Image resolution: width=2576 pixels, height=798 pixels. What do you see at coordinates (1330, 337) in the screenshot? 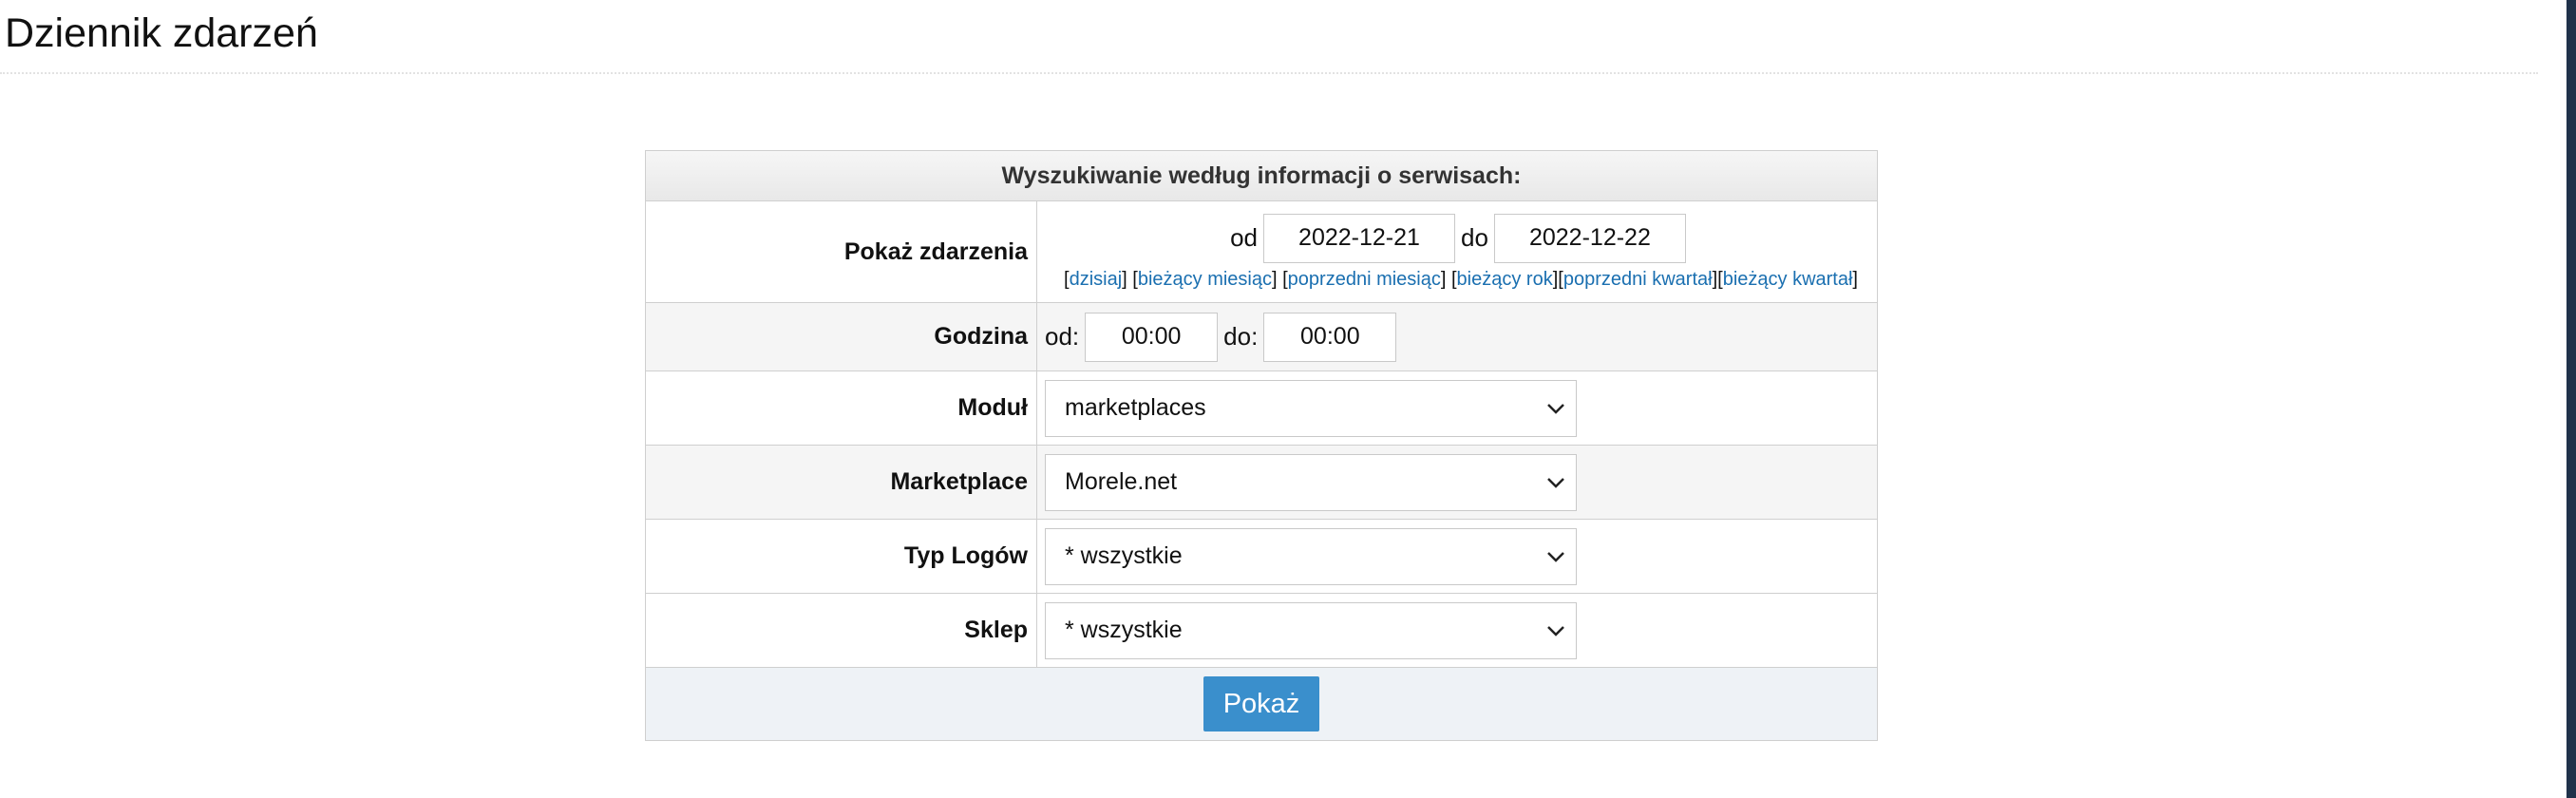
I see `hour-to-input` at bounding box center [1330, 337].